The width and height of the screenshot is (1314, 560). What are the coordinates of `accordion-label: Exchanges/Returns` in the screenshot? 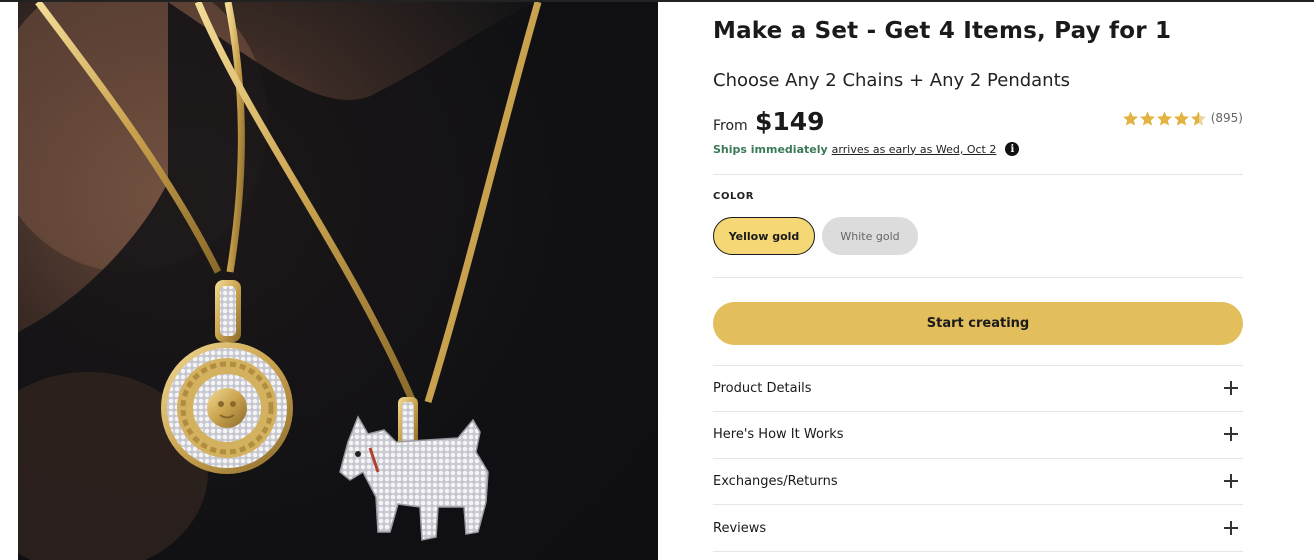 It's located at (775, 481).